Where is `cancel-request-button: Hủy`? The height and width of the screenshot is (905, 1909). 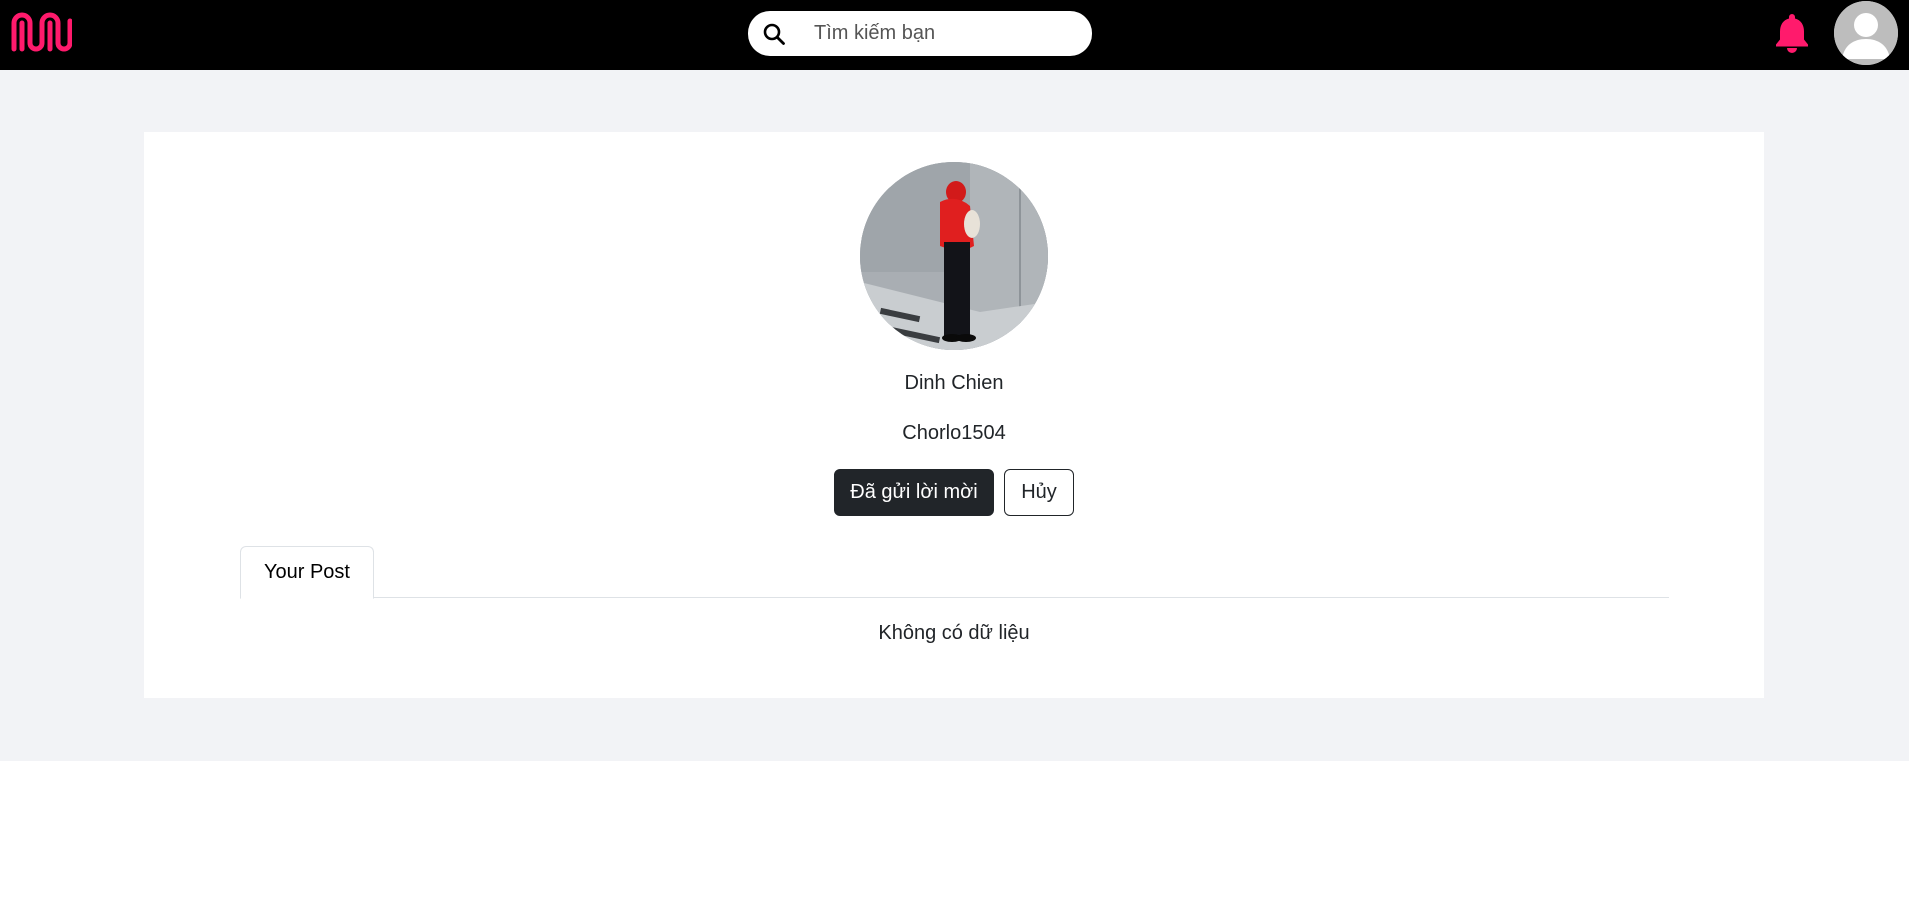
cancel-request-button: Hủy is located at coordinates (1039, 492).